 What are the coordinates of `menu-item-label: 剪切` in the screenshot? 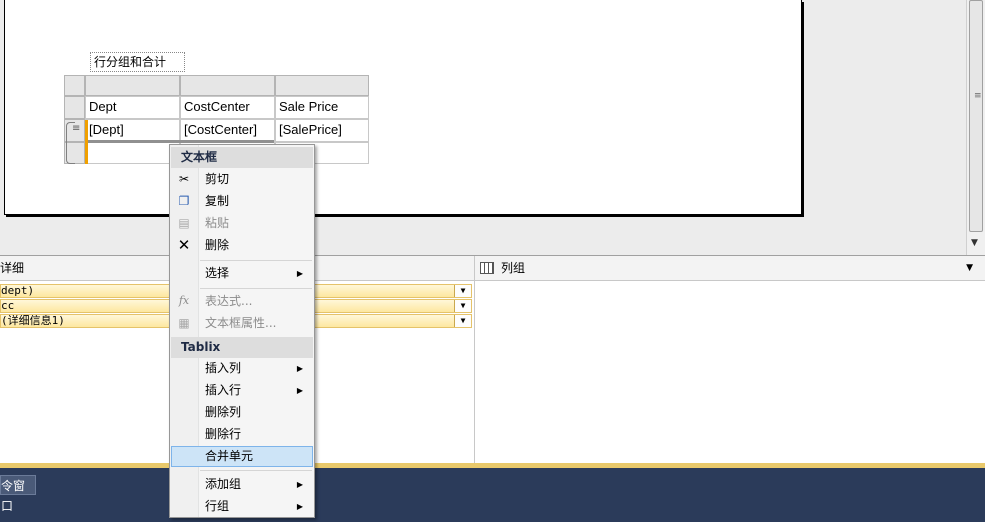 It's located at (217, 179).